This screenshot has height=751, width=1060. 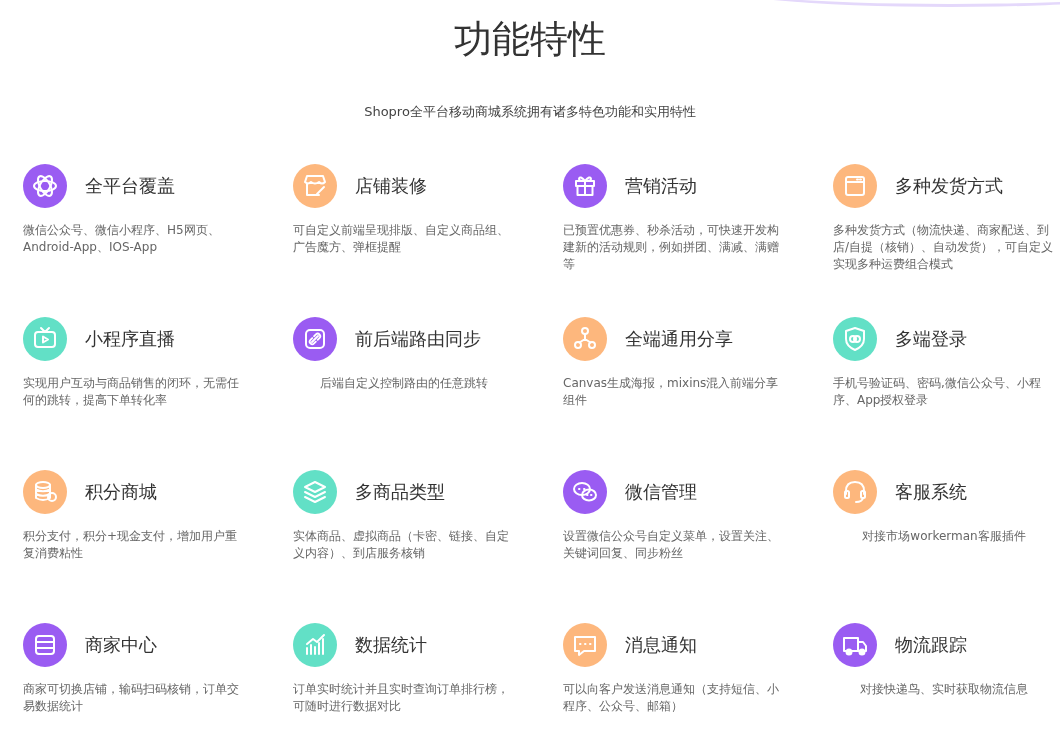 I want to click on feature-description: 可自定义前端呈现排版、自定义商品组、广告魔方、弹框提醒, so click(x=401, y=239).